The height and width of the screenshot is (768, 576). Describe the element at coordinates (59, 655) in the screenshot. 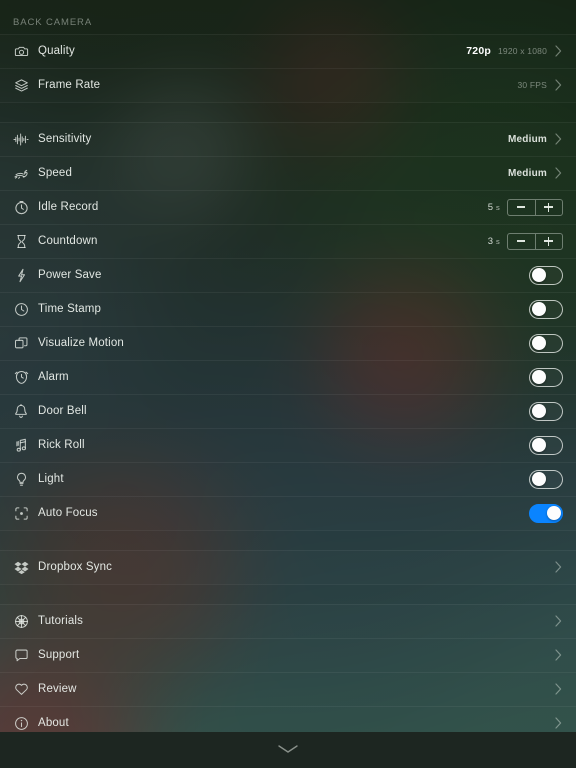

I see `row-label: Support` at that location.